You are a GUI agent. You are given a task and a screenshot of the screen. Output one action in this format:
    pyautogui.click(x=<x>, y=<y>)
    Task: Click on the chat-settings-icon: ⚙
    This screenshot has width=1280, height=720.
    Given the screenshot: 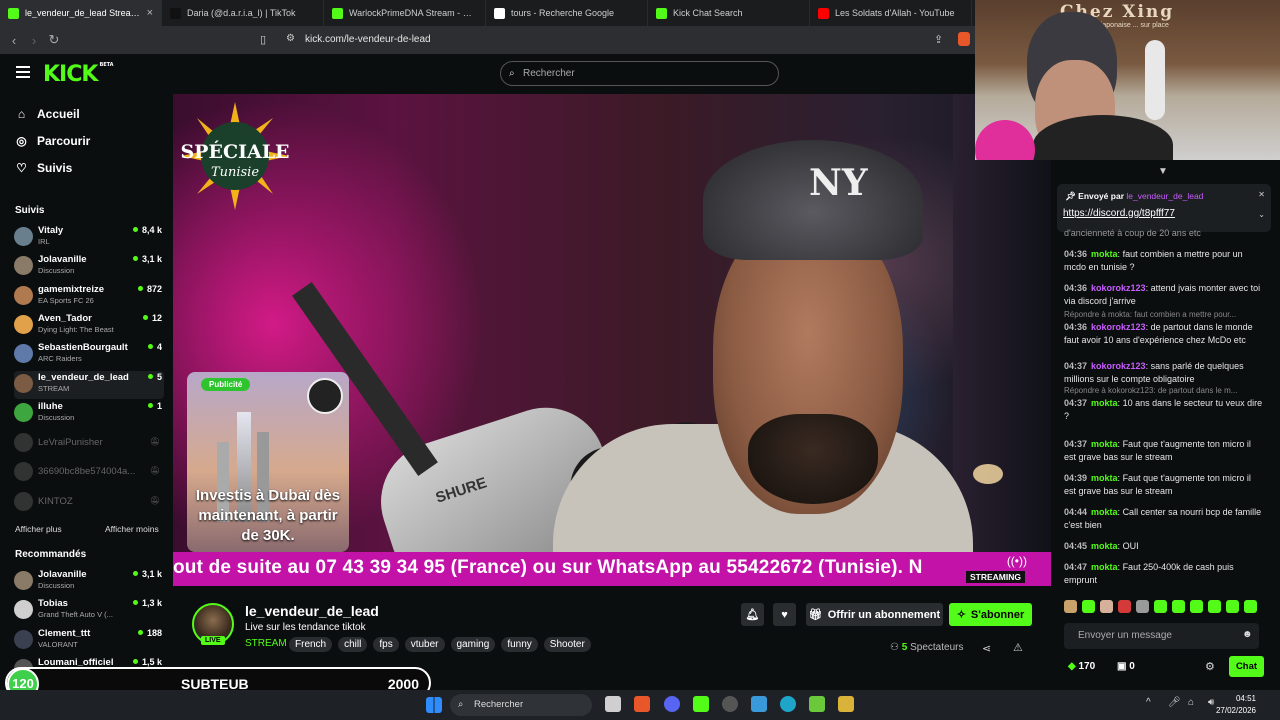 What is the action you would take?
    pyautogui.click(x=1210, y=666)
    